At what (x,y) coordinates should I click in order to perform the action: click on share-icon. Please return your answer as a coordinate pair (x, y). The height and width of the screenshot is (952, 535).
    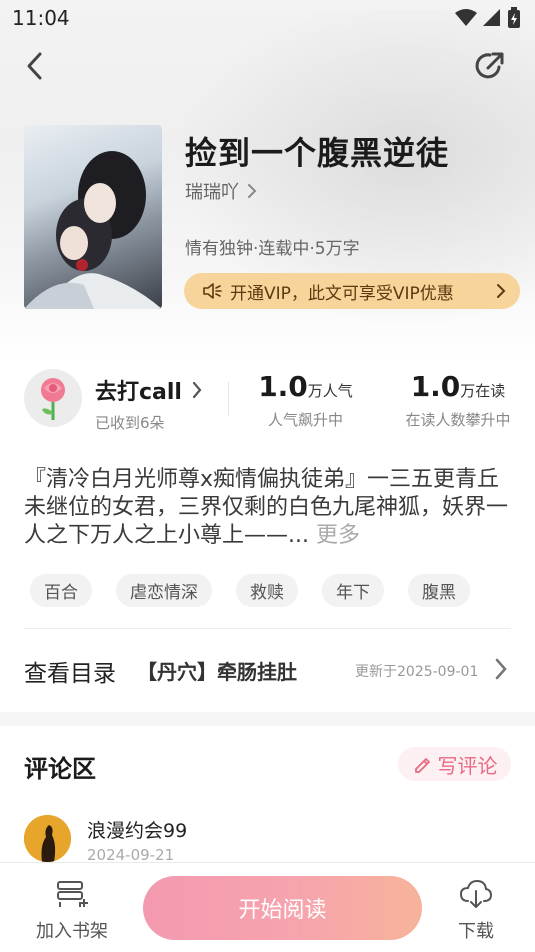
    Looking at the image, I should click on (489, 65).